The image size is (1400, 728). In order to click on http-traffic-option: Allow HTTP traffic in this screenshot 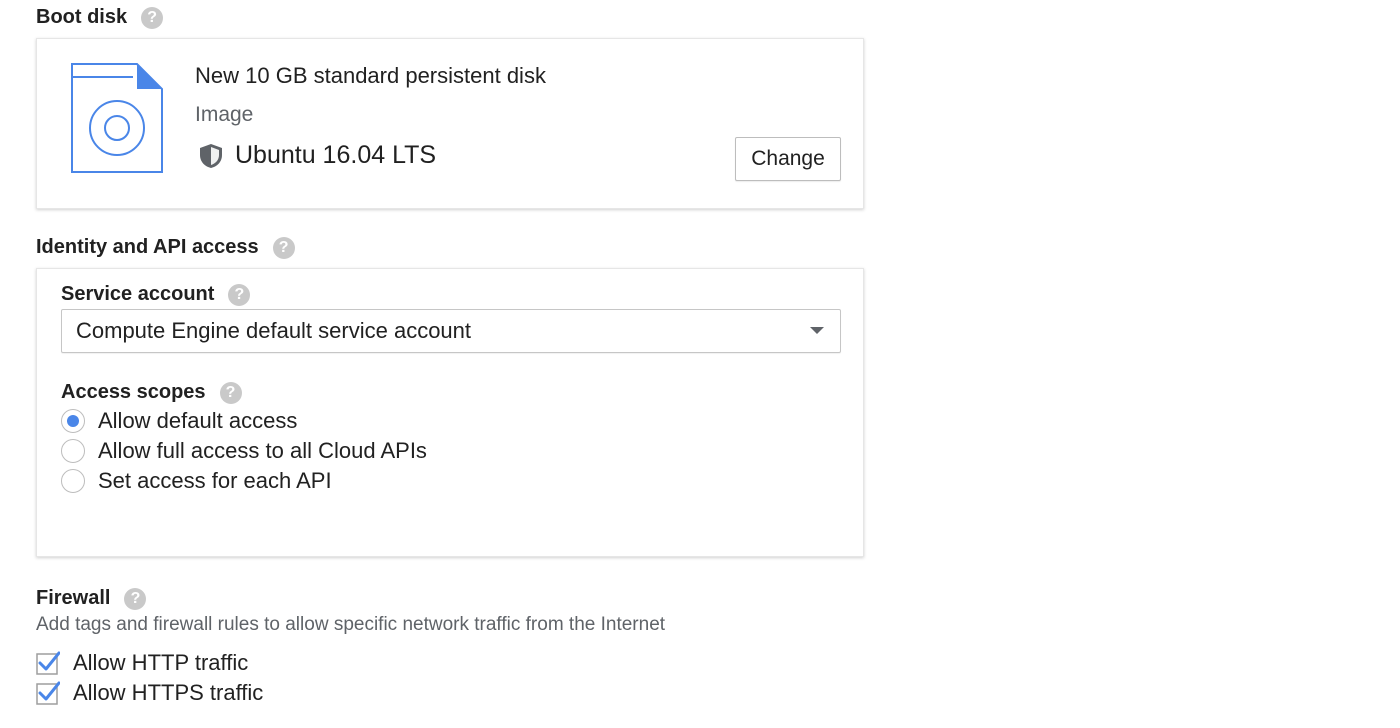, I will do `click(142, 663)`.